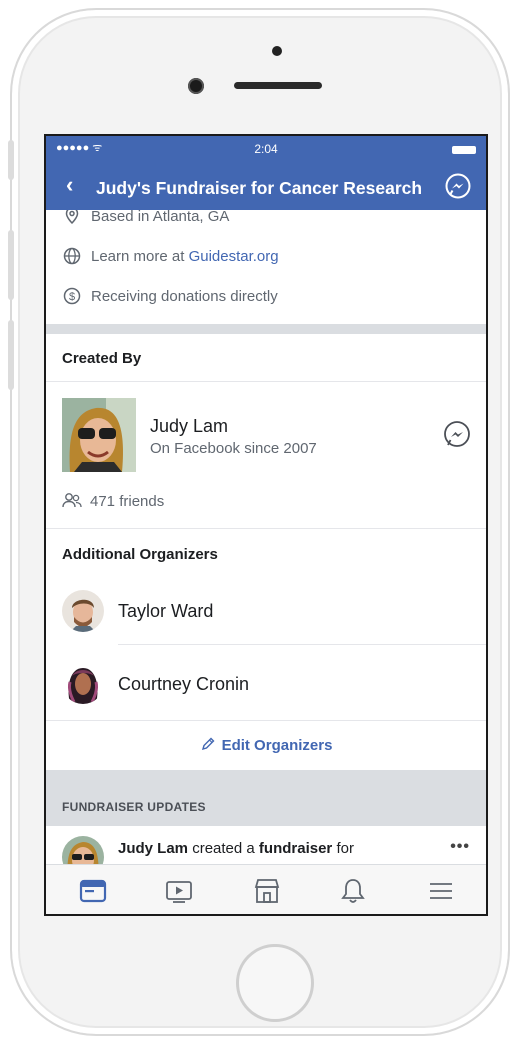 The image size is (510, 1040). What do you see at coordinates (266, 329) in the screenshot?
I see `section-divider` at bounding box center [266, 329].